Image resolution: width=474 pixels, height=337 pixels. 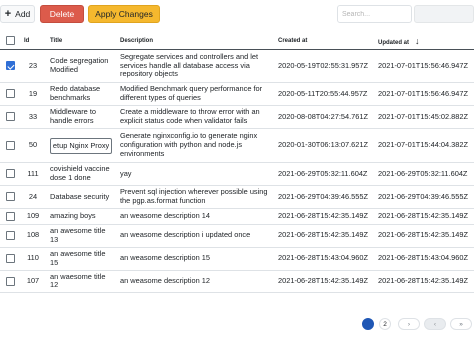 I want to click on cell-id: 23, so click(x=33, y=66).